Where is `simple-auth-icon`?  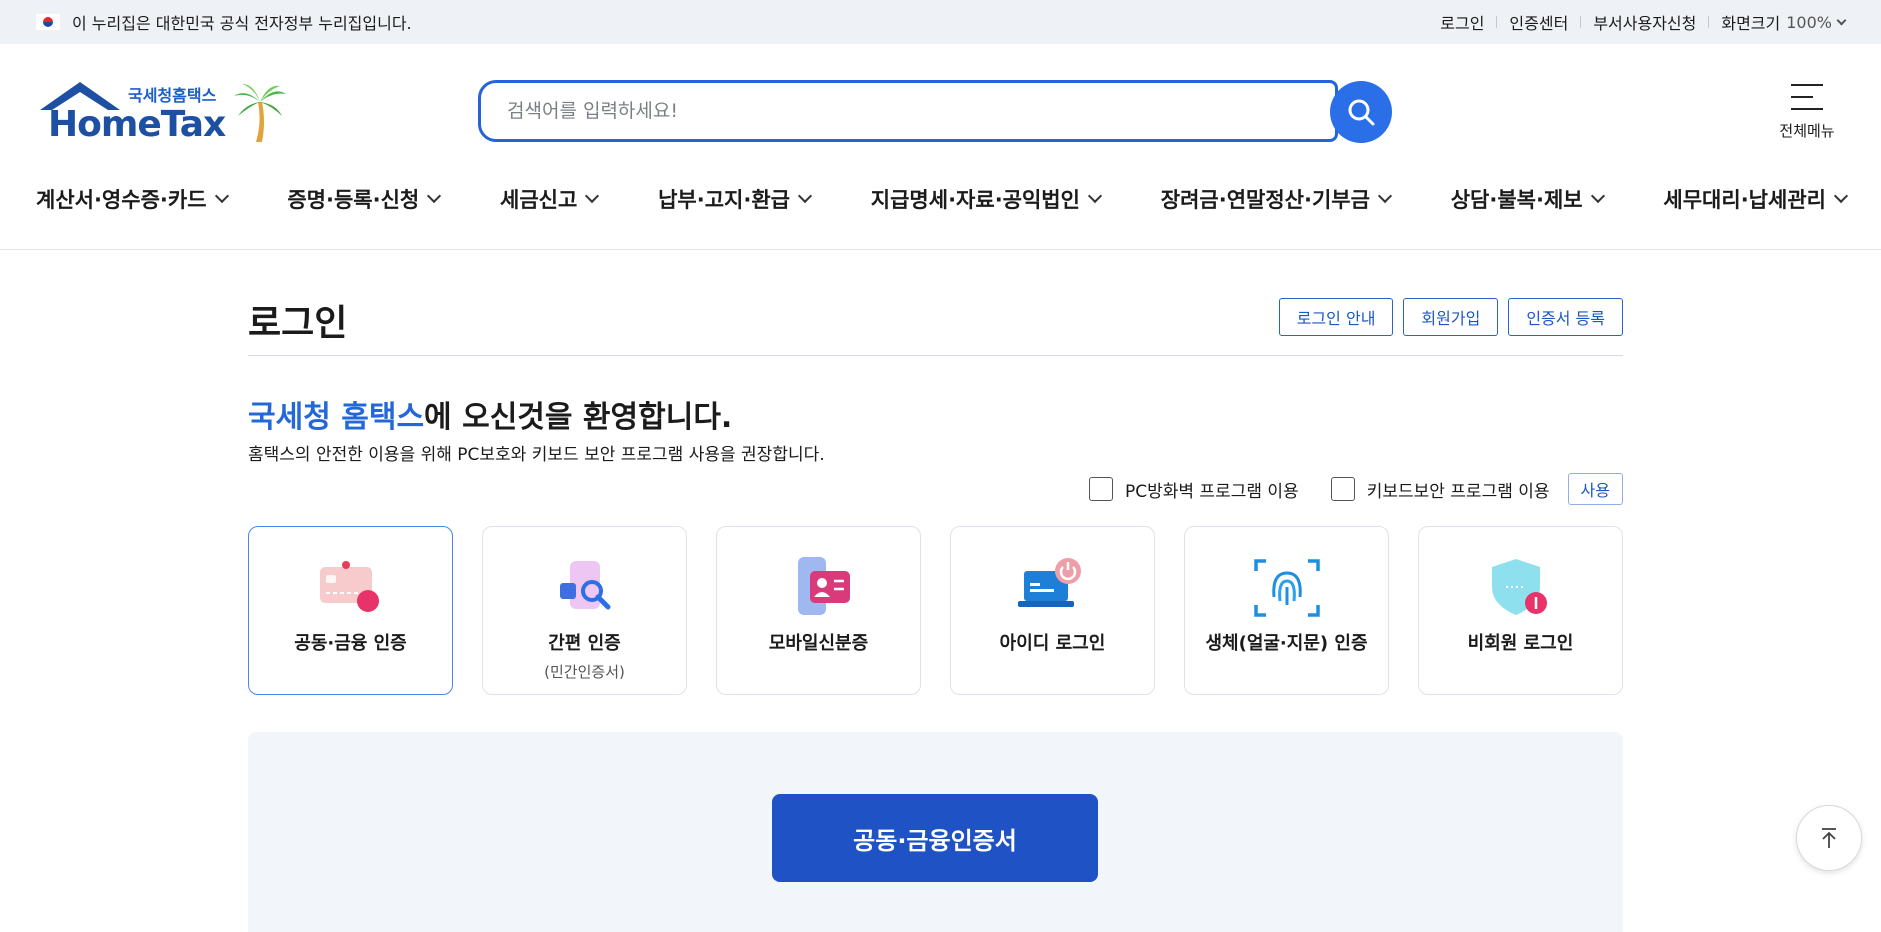 simple-auth-icon is located at coordinates (584, 585).